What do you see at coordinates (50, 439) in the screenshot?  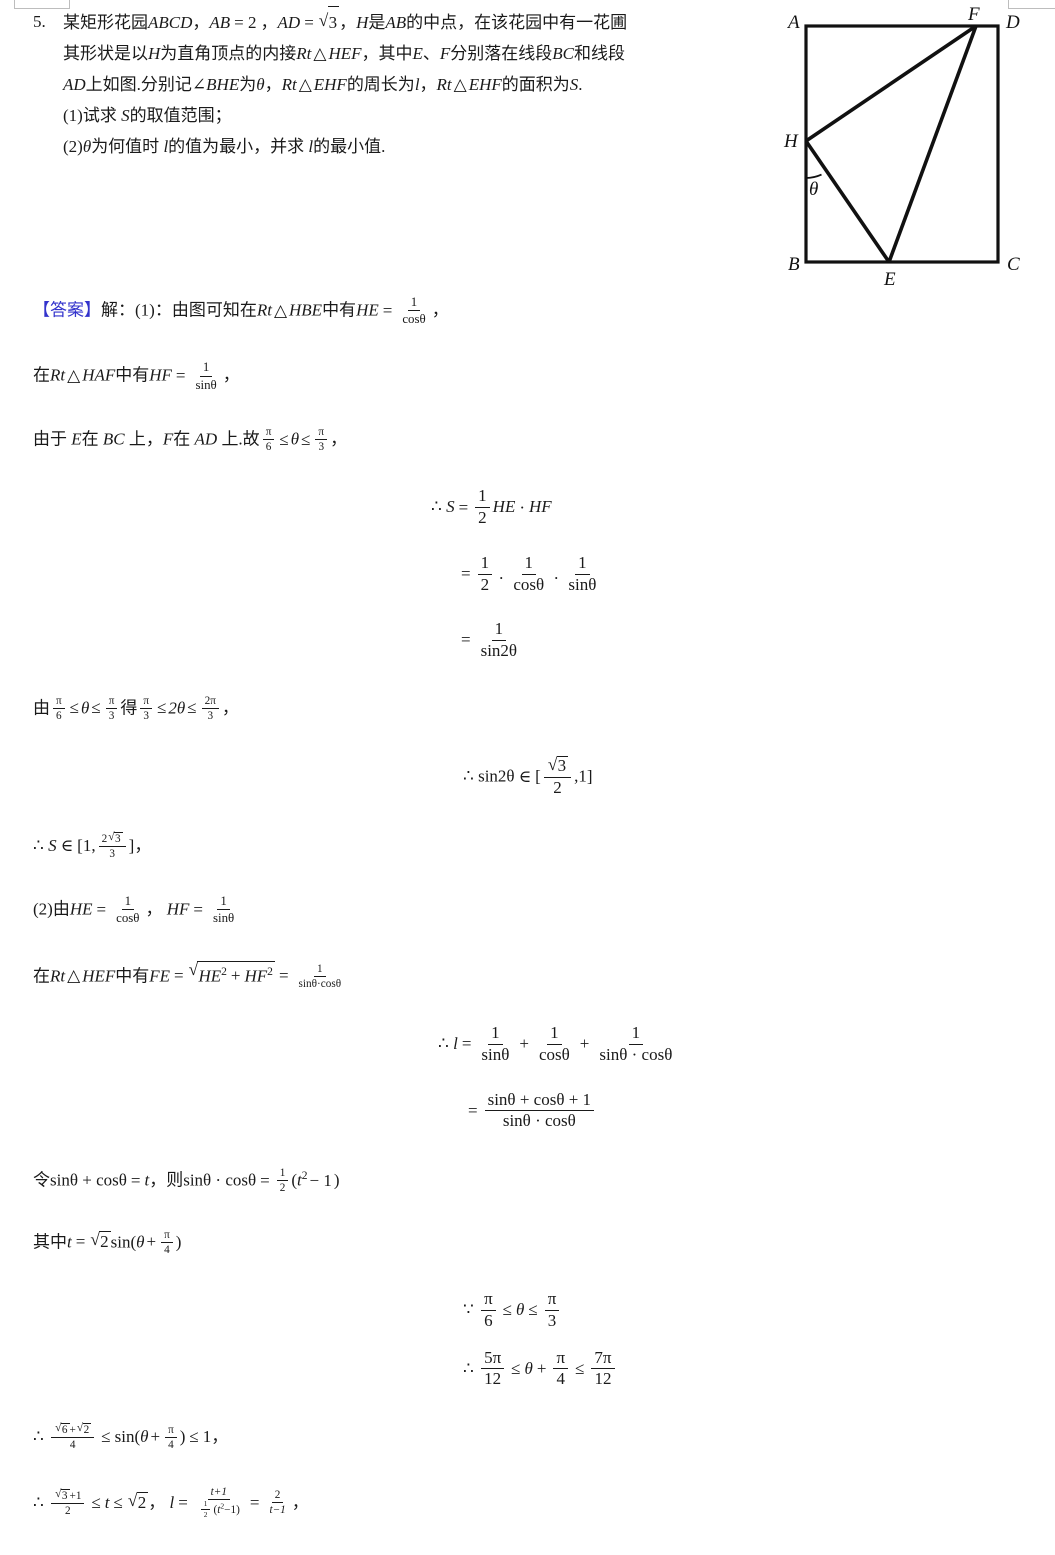 I see `t: 由于` at bounding box center [50, 439].